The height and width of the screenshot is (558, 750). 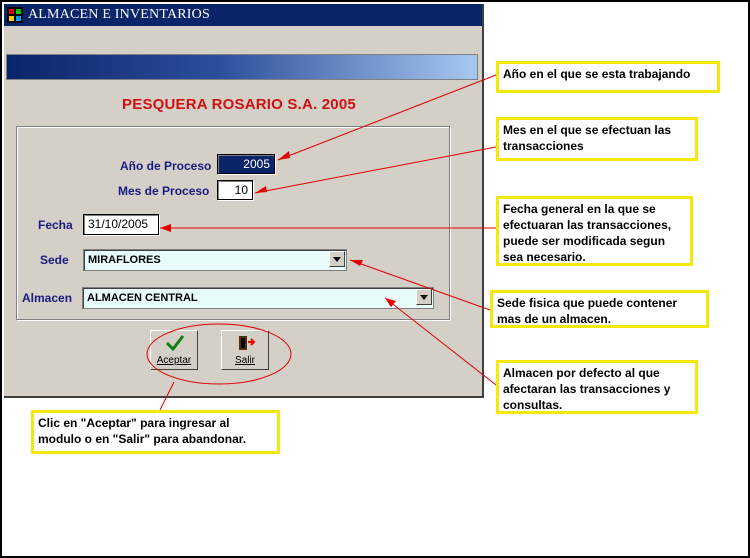 What do you see at coordinates (246, 164) in the screenshot?
I see `anio-field: 2005` at bounding box center [246, 164].